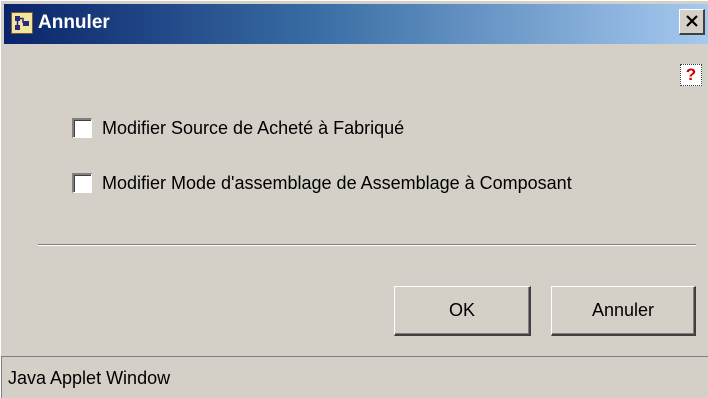 The image size is (708, 398). Describe the element at coordinates (74, 22) in the screenshot. I see `window-title: Annuler` at that location.